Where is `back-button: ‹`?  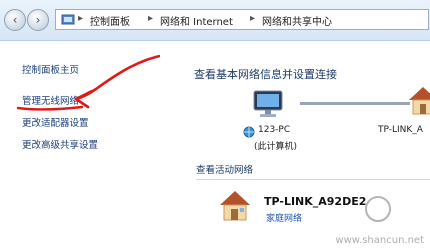
back-button: ‹ is located at coordinates (15, 20).